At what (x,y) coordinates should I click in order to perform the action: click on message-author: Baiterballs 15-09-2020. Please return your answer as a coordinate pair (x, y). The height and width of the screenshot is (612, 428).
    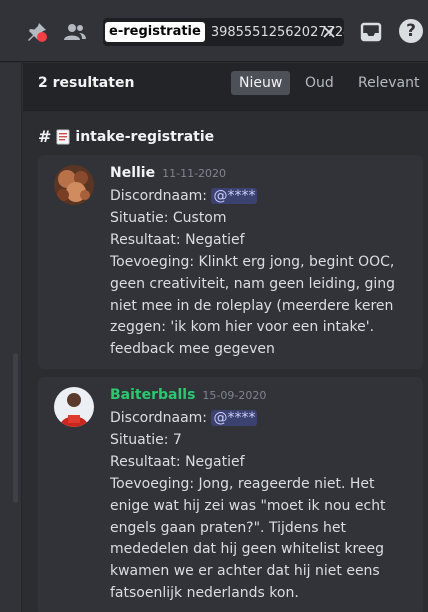
    Looking at the image, I should click on (188, 395).